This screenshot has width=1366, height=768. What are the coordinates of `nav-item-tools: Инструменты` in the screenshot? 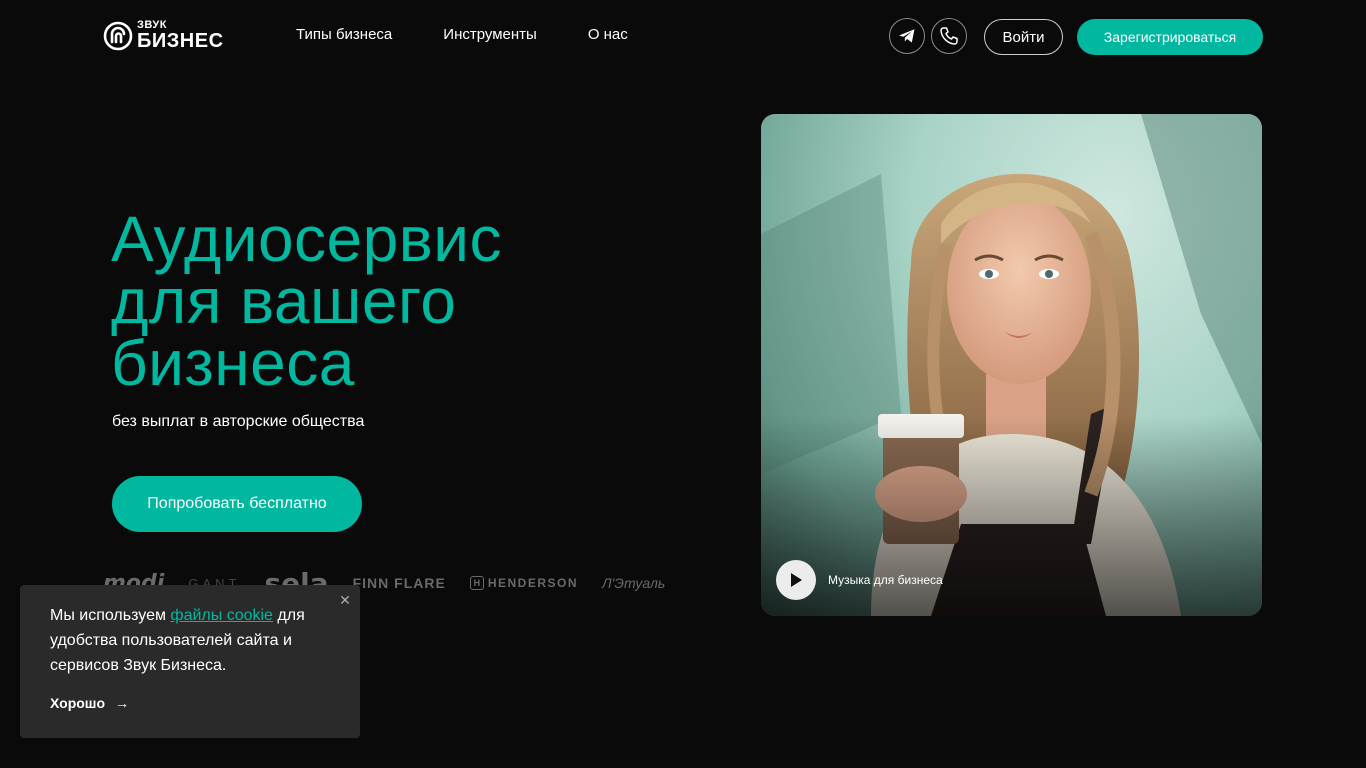 It's located at (490, 34).